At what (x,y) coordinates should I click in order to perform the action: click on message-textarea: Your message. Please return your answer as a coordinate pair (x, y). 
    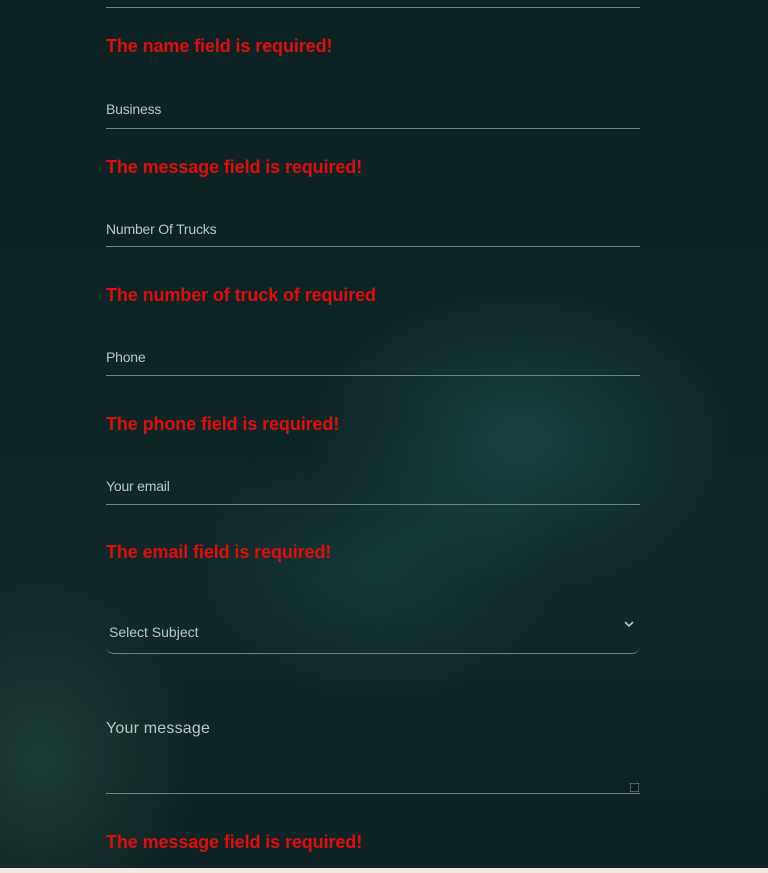
    Looking at the image, I should click on (373, 752).